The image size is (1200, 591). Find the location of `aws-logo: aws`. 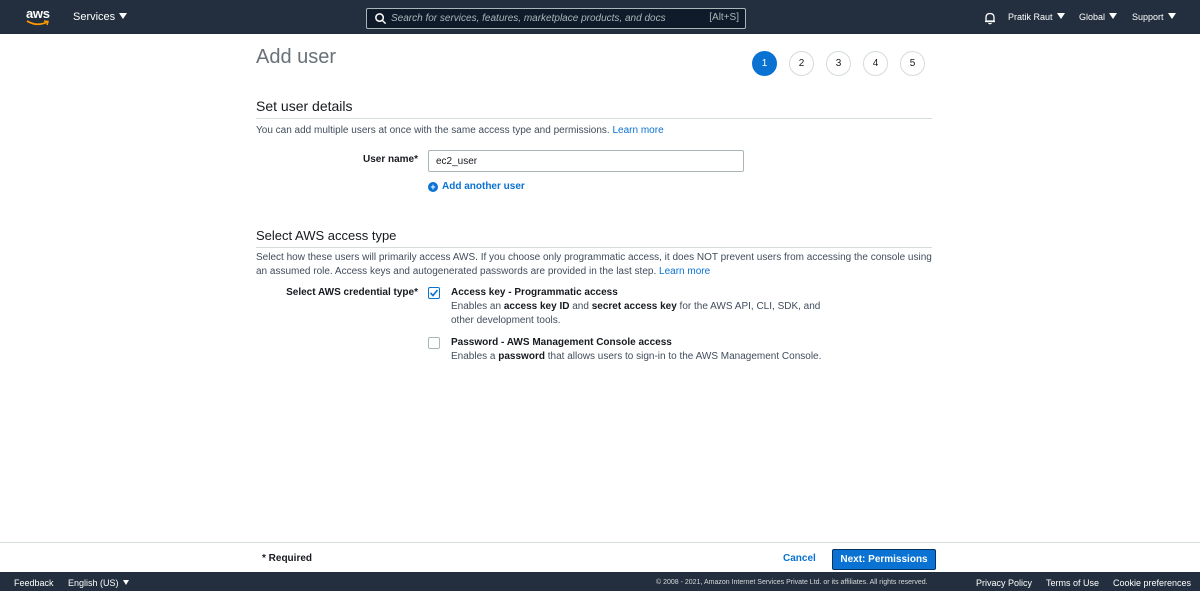

aws-logo: aws is located at coordinates (39, 18).